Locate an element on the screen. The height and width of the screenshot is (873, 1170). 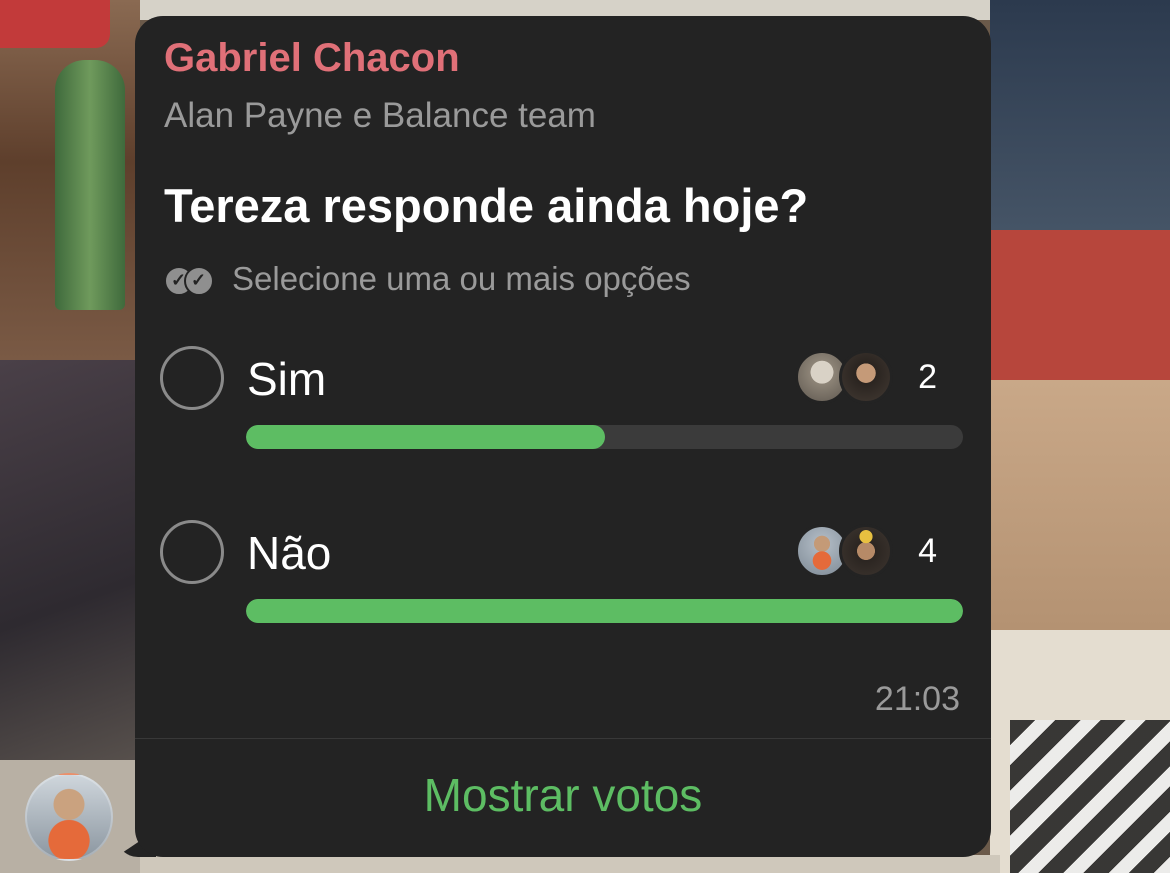
show-votes-button: Mostrar votos is located at coordinates (563, 795).